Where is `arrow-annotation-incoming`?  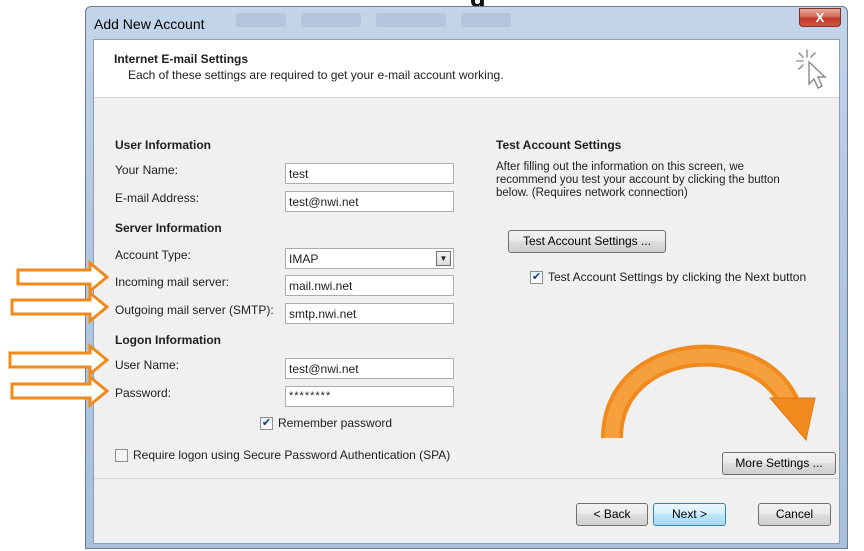
arrow-annotation-incoming is located at coordinates (63, 277).